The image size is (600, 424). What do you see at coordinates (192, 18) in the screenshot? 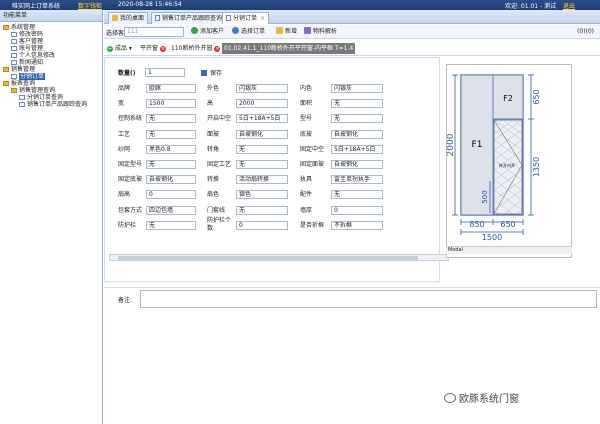
I see `tab-tracking-label: 销售订单产品跟踪查询` at bounding box center [192, 18].